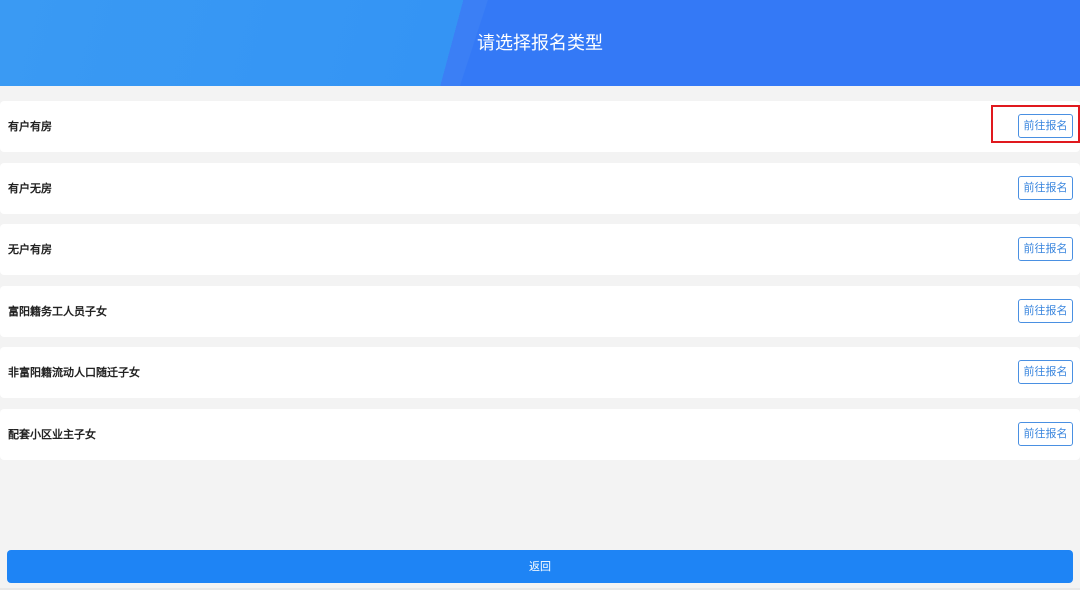  What do you see at coordinates (540, 250) in the screenshot?
I see `list-item: 无户有房 前往报名` at bounding box center [540, 250].